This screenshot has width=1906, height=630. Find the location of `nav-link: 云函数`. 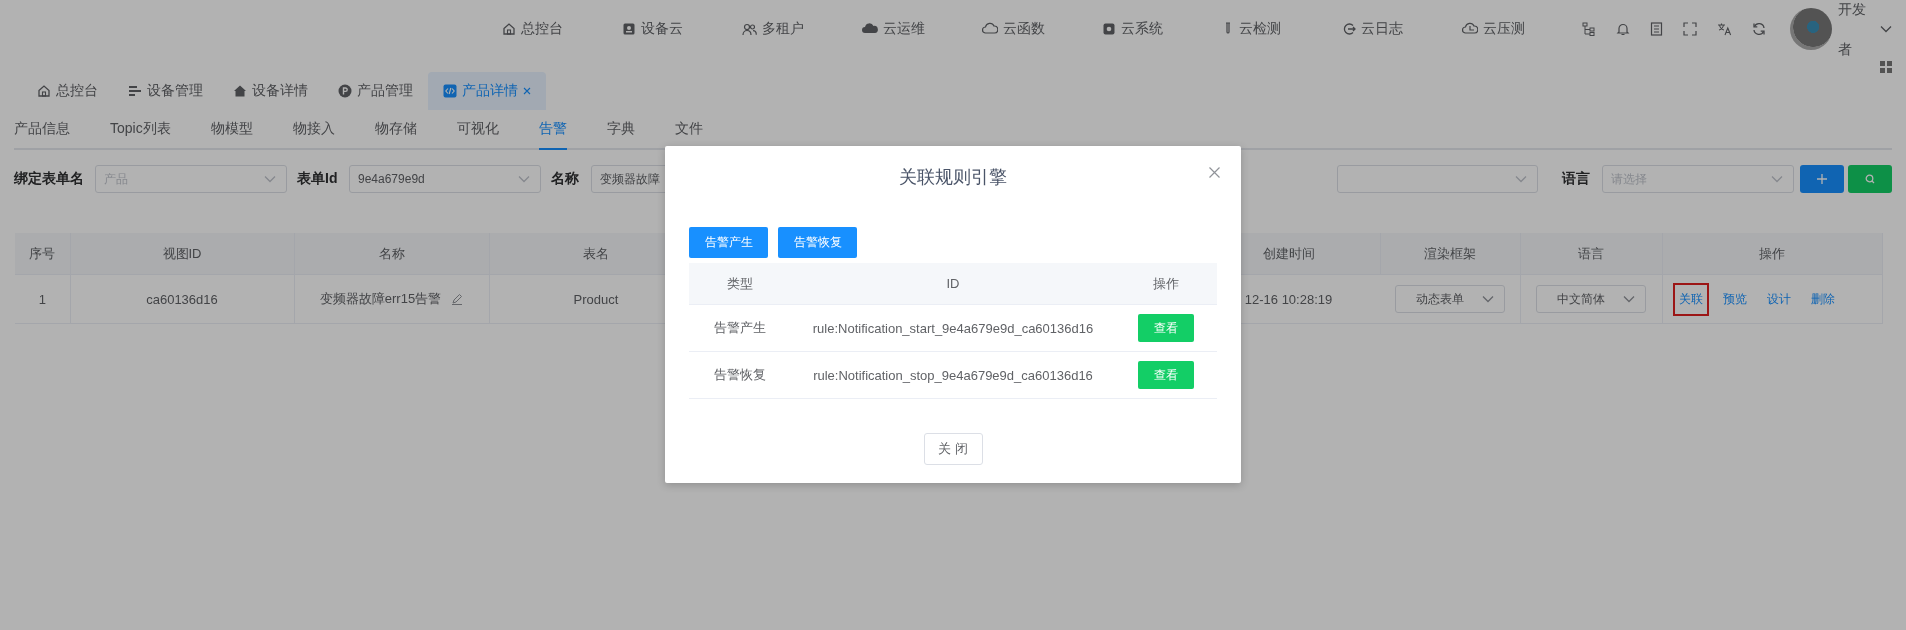

nav-link: 云函数 is located at coordinates (1042, 28).